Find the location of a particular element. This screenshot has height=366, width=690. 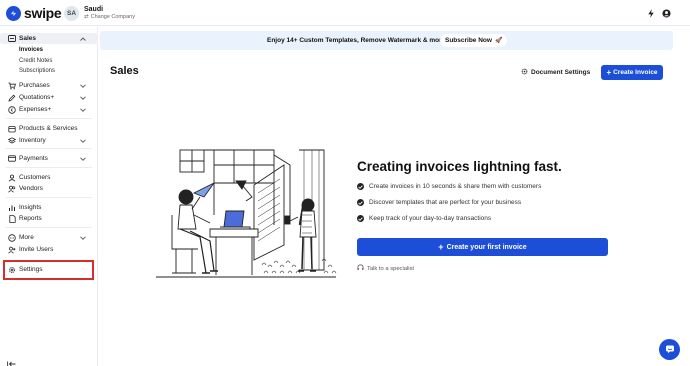

sidebar-item-customers: Customers is located at coordinates (49, 177).